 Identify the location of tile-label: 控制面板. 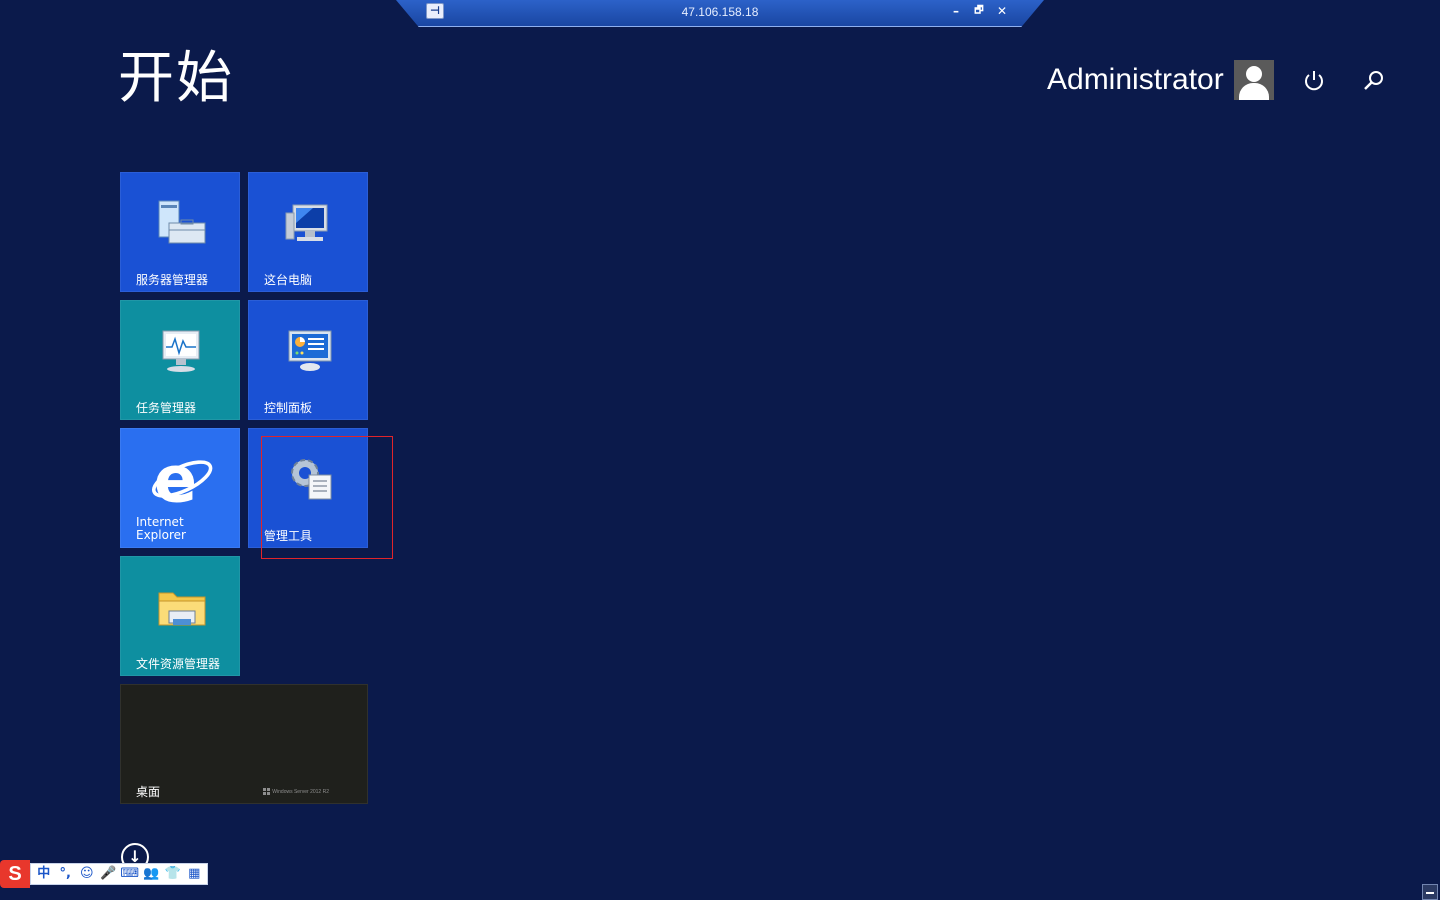
(288, 408).